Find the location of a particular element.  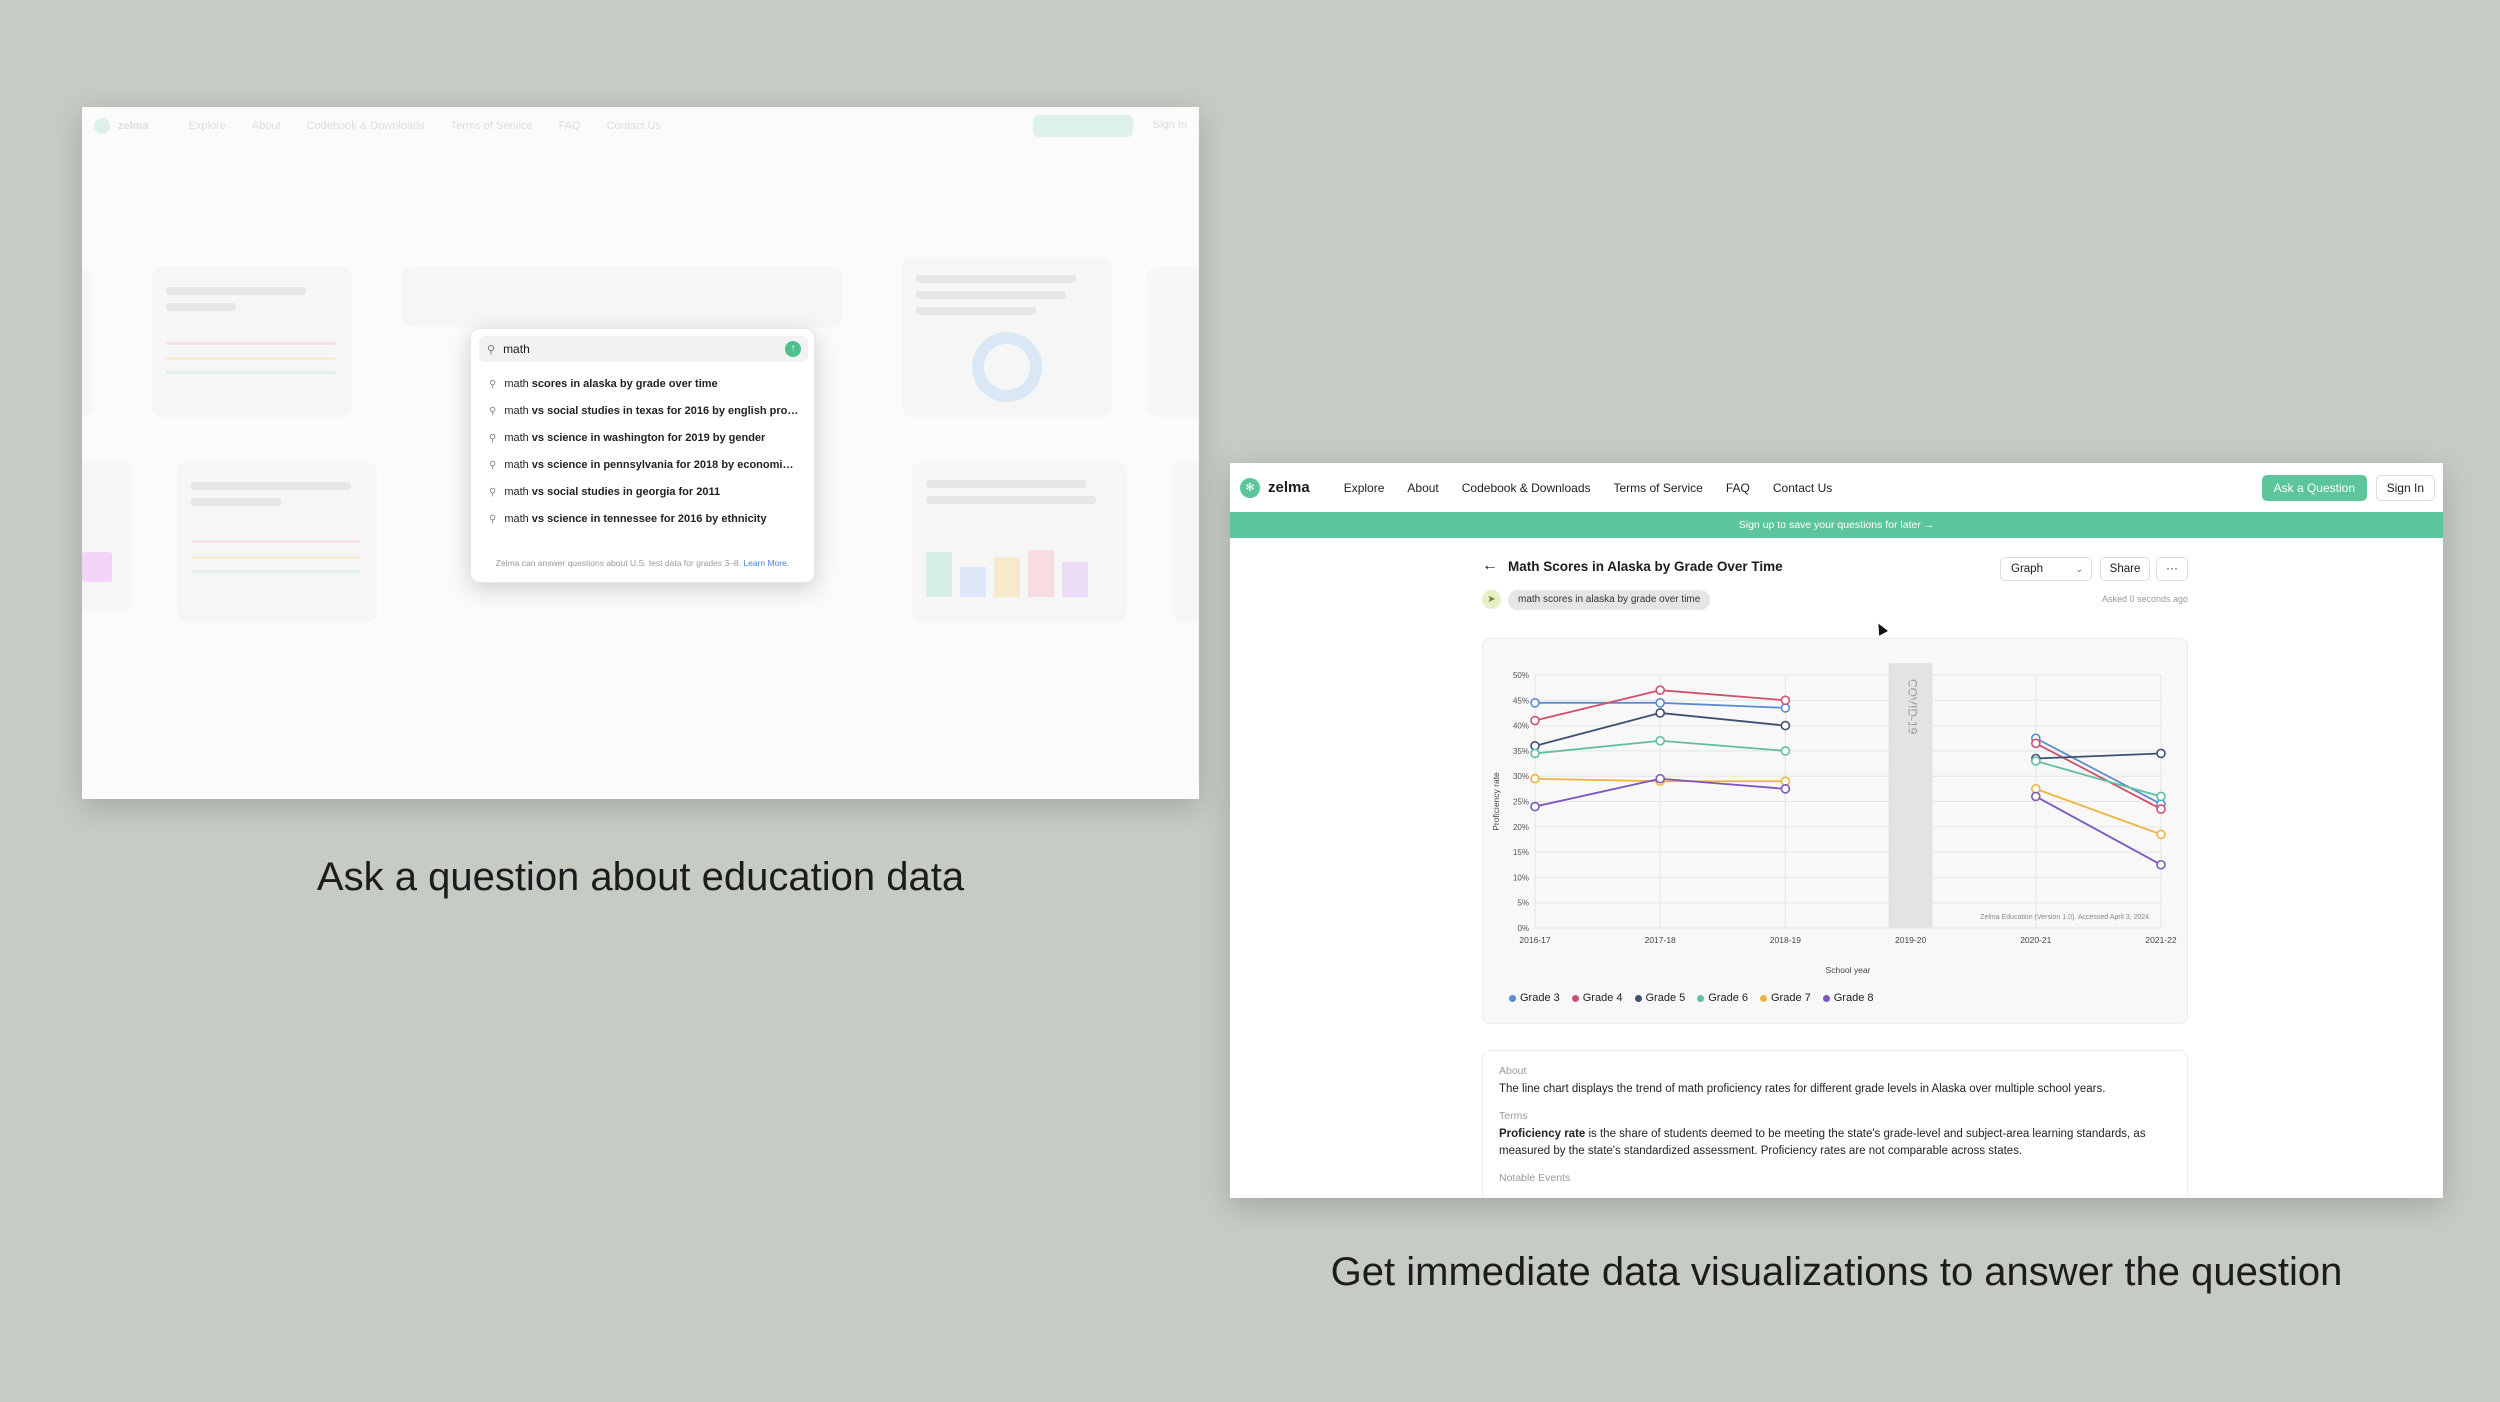

sign-in-link: Sign In is located at coordinates (1170, 125).